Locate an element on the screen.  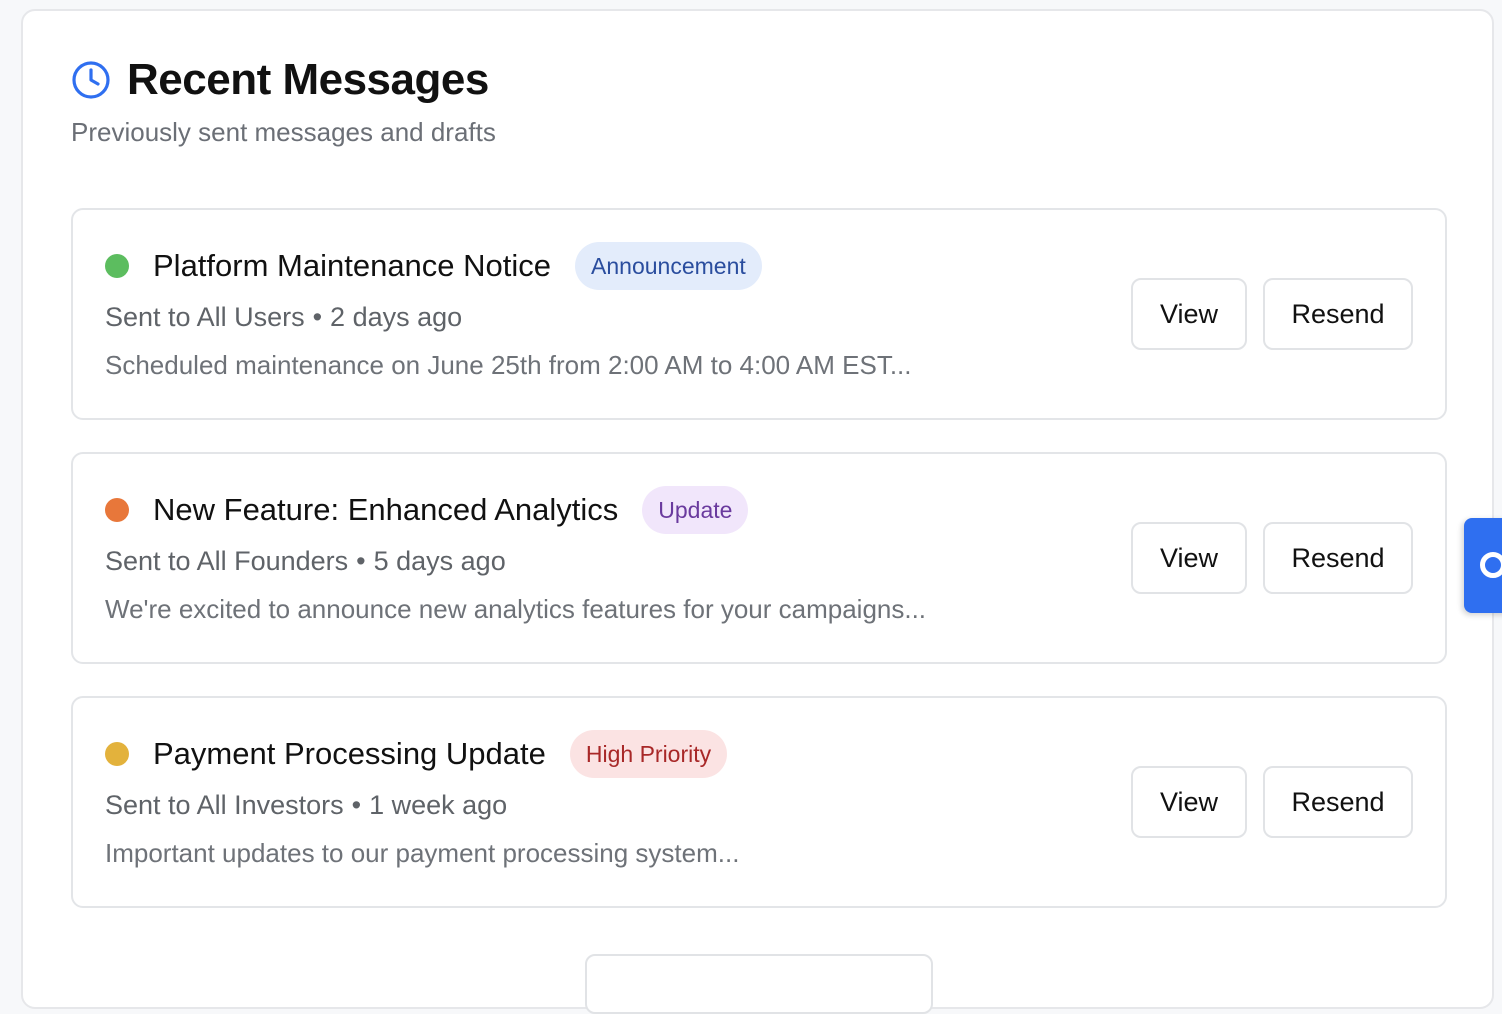
message-meta: Sent to All Founders • 5 days ago is located at coordinates (305, 561).